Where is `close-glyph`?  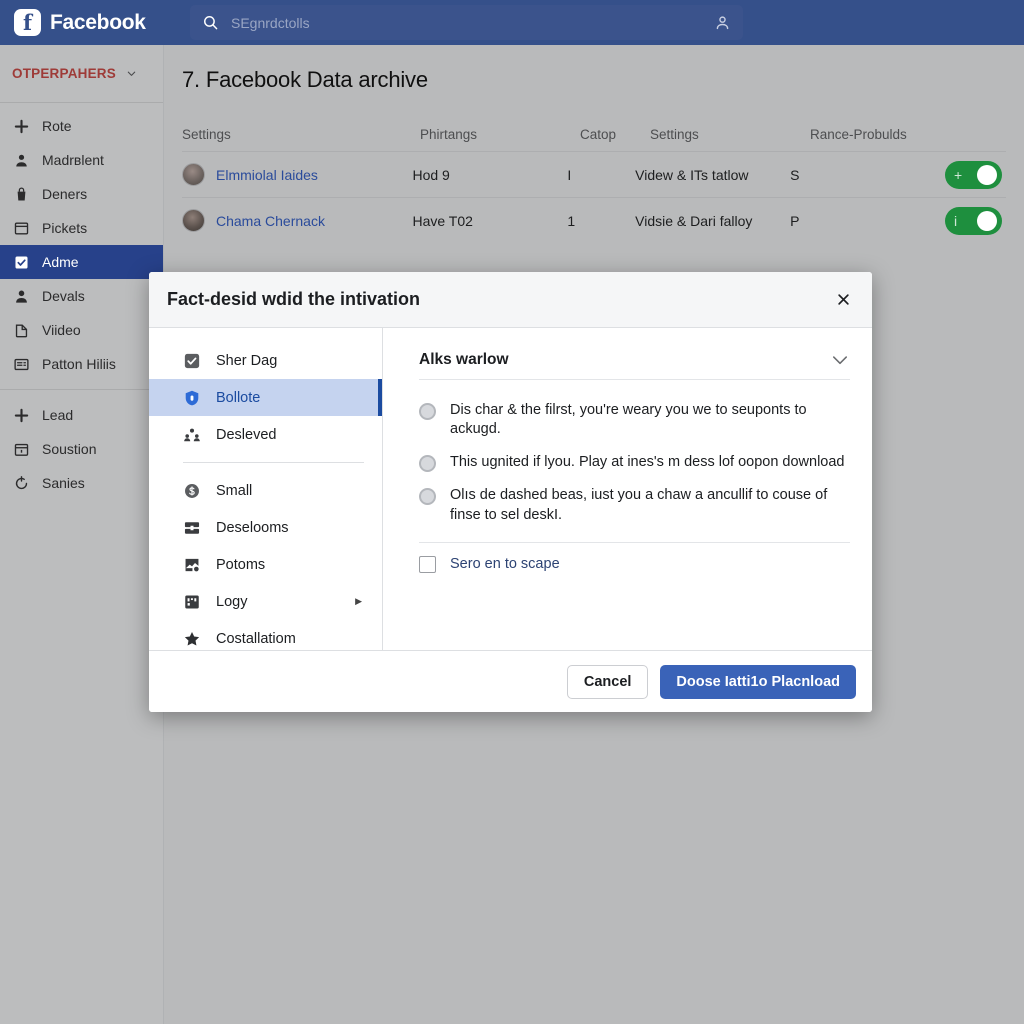 close-glyph is located at coordinates (843, 299).